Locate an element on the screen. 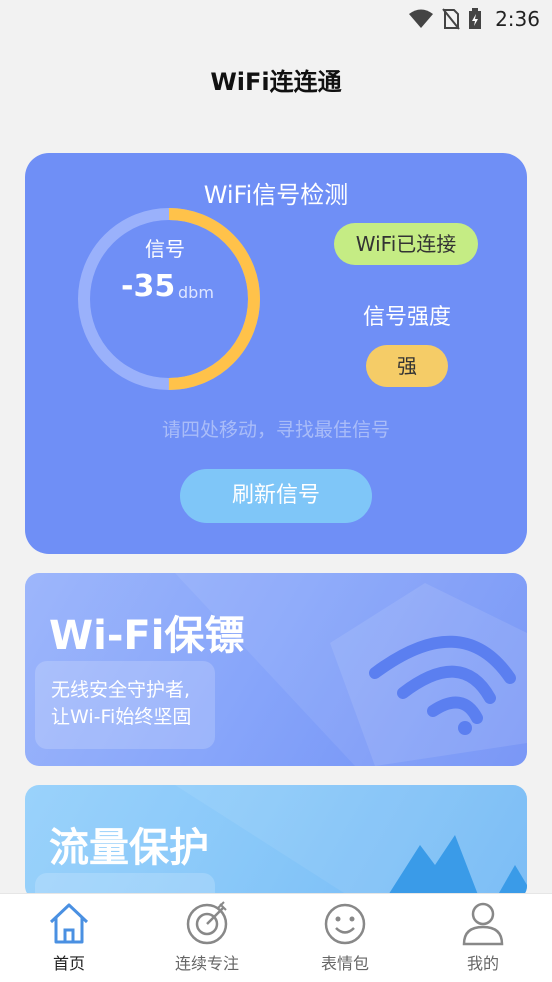 The image size is (552, 982). tab-home: 首页 is located at coordinates (69, 938).